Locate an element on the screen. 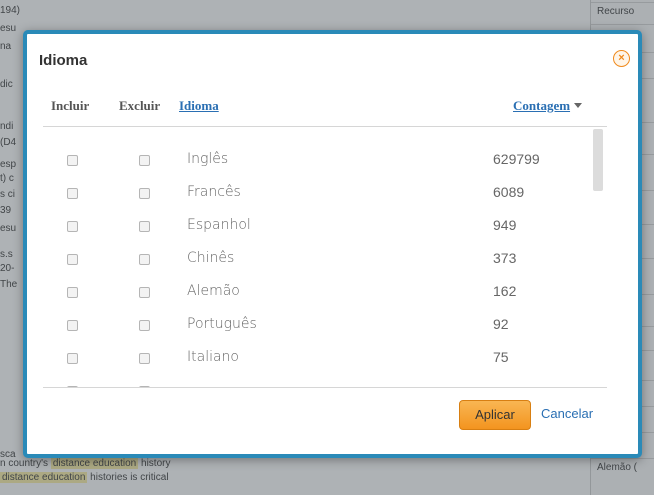  language-name: Italiano is located at coordinates (213, 357).